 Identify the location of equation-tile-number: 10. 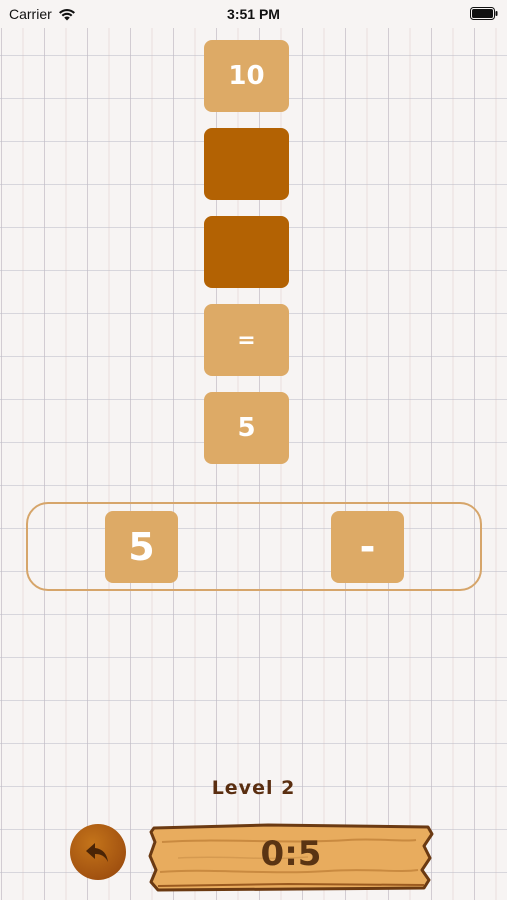
(246, 76).